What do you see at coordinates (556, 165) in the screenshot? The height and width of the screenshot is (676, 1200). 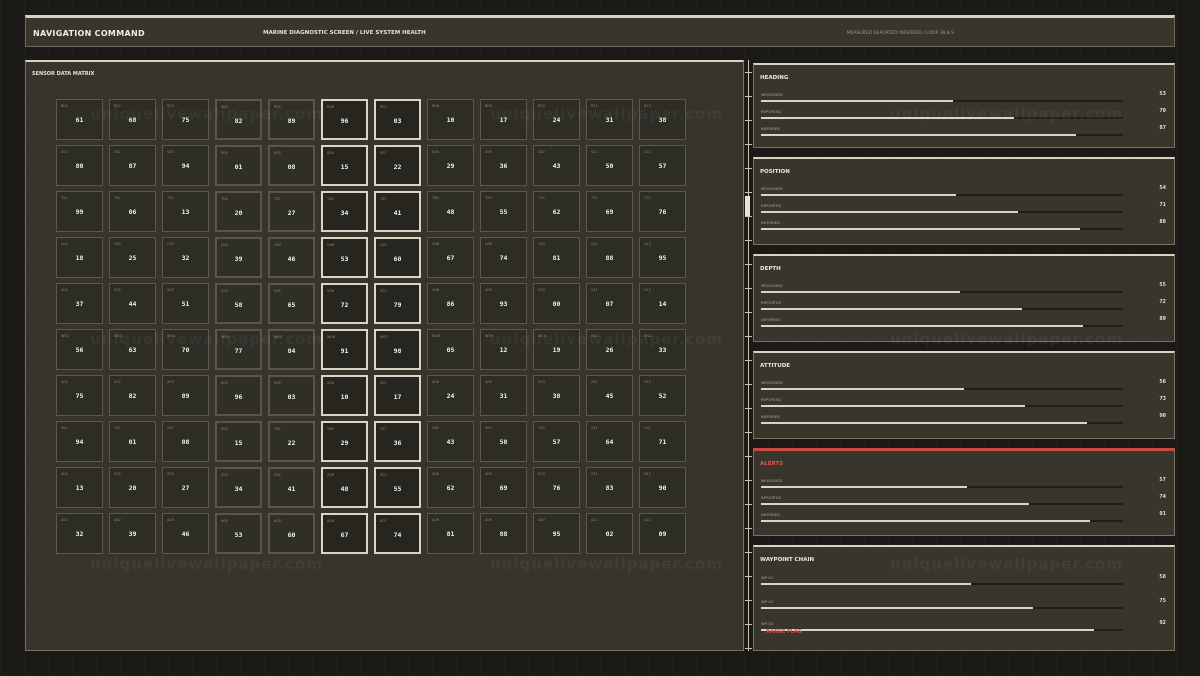 I see `sensor-cell: S10 43` at bounding box center [556, 165].